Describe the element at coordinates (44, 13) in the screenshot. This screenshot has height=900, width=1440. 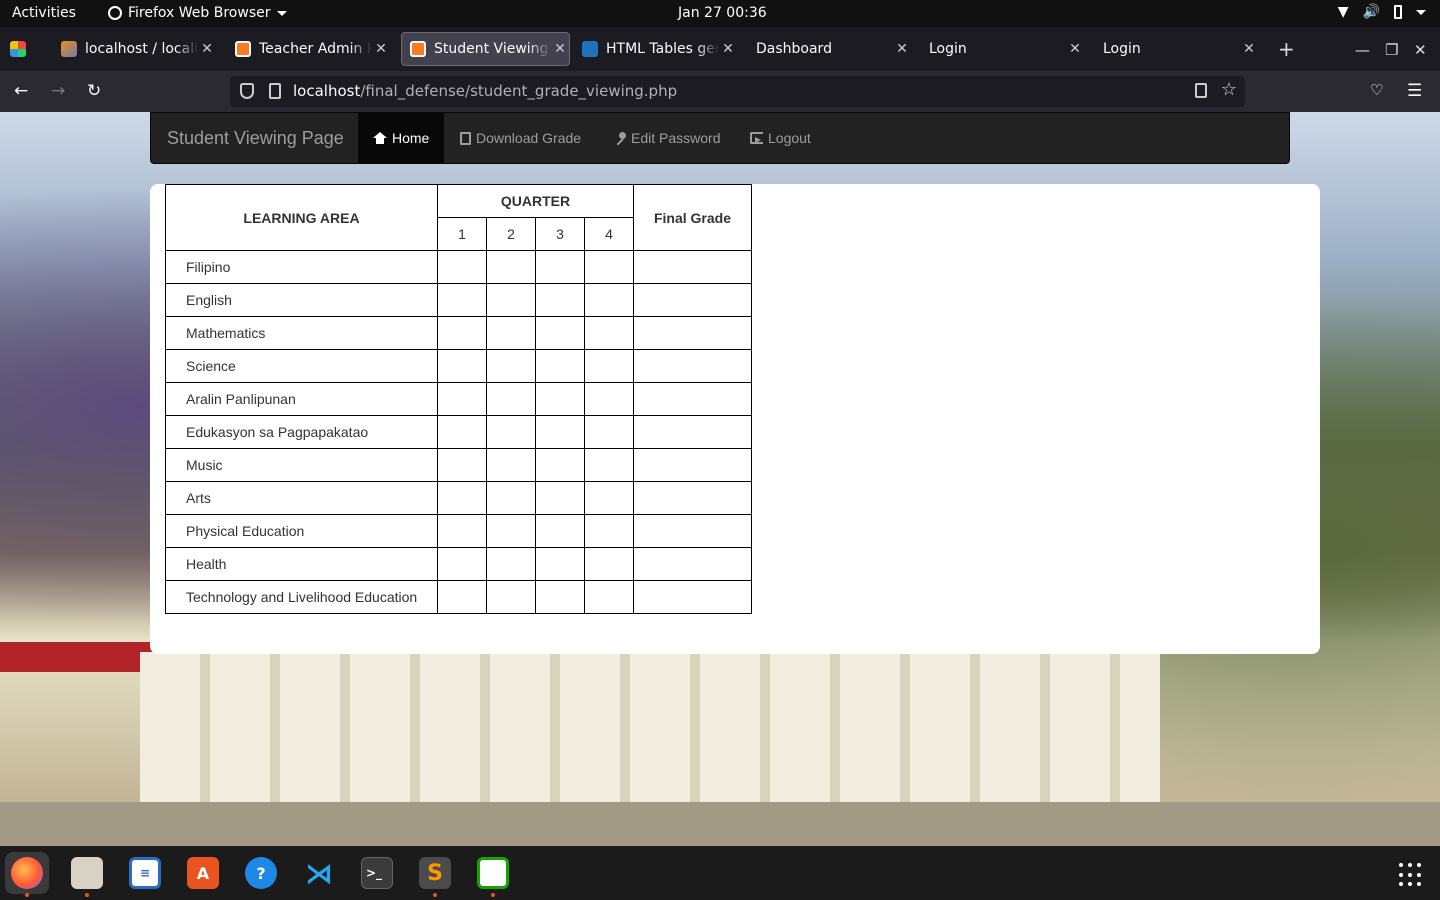
I see `activities-button: Activities` at that location.